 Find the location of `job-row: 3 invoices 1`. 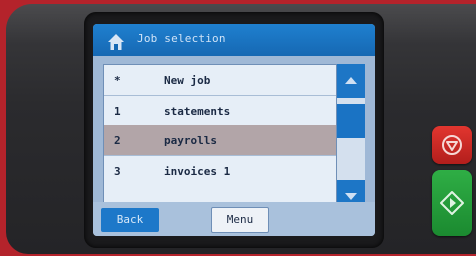

job-row: 3 invoices 1 is located at coordinates (220, 170).